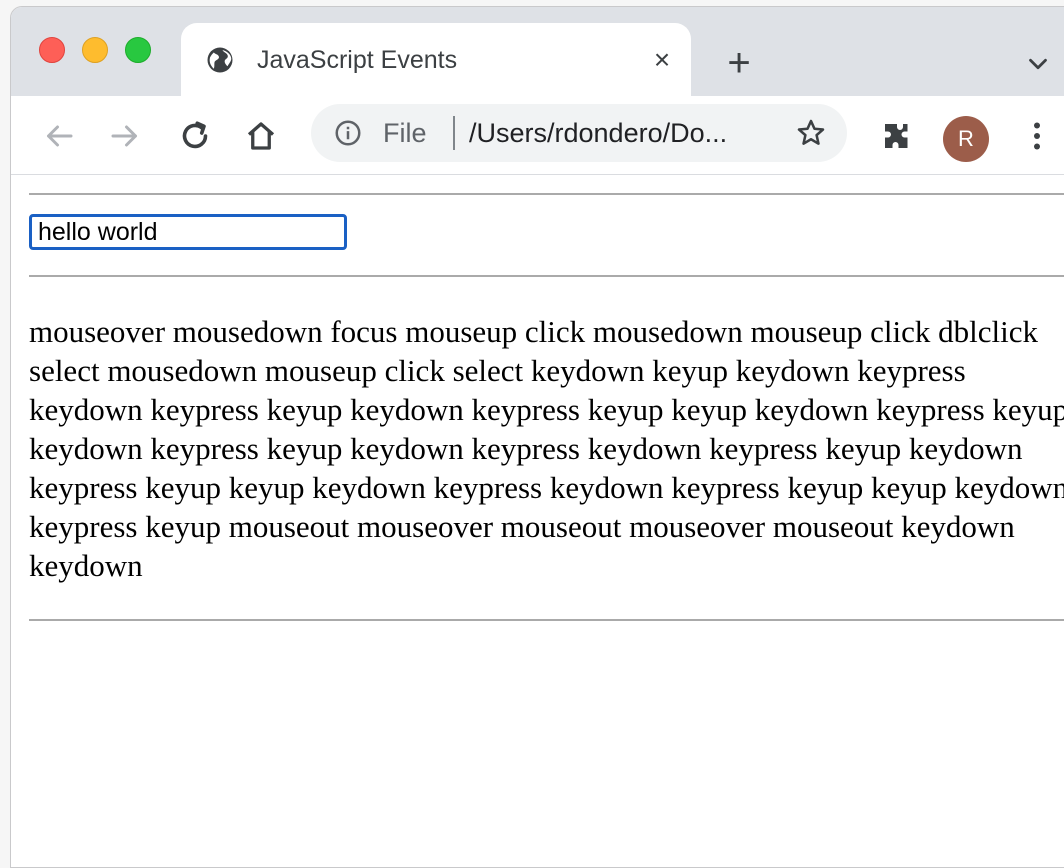  What do you see at coordinates (1037, 136) in the screenshot?
I see `more-menu-icon` at bounding box center [1037, 136].